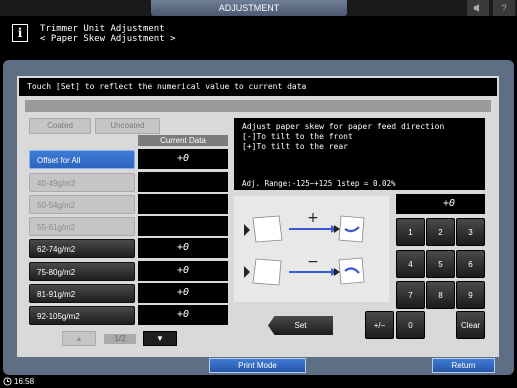 Image resolution: width=517 pixels, height=388 pixels. I want to click on row-75-80: 75-80g/m2, so click(82, 271).